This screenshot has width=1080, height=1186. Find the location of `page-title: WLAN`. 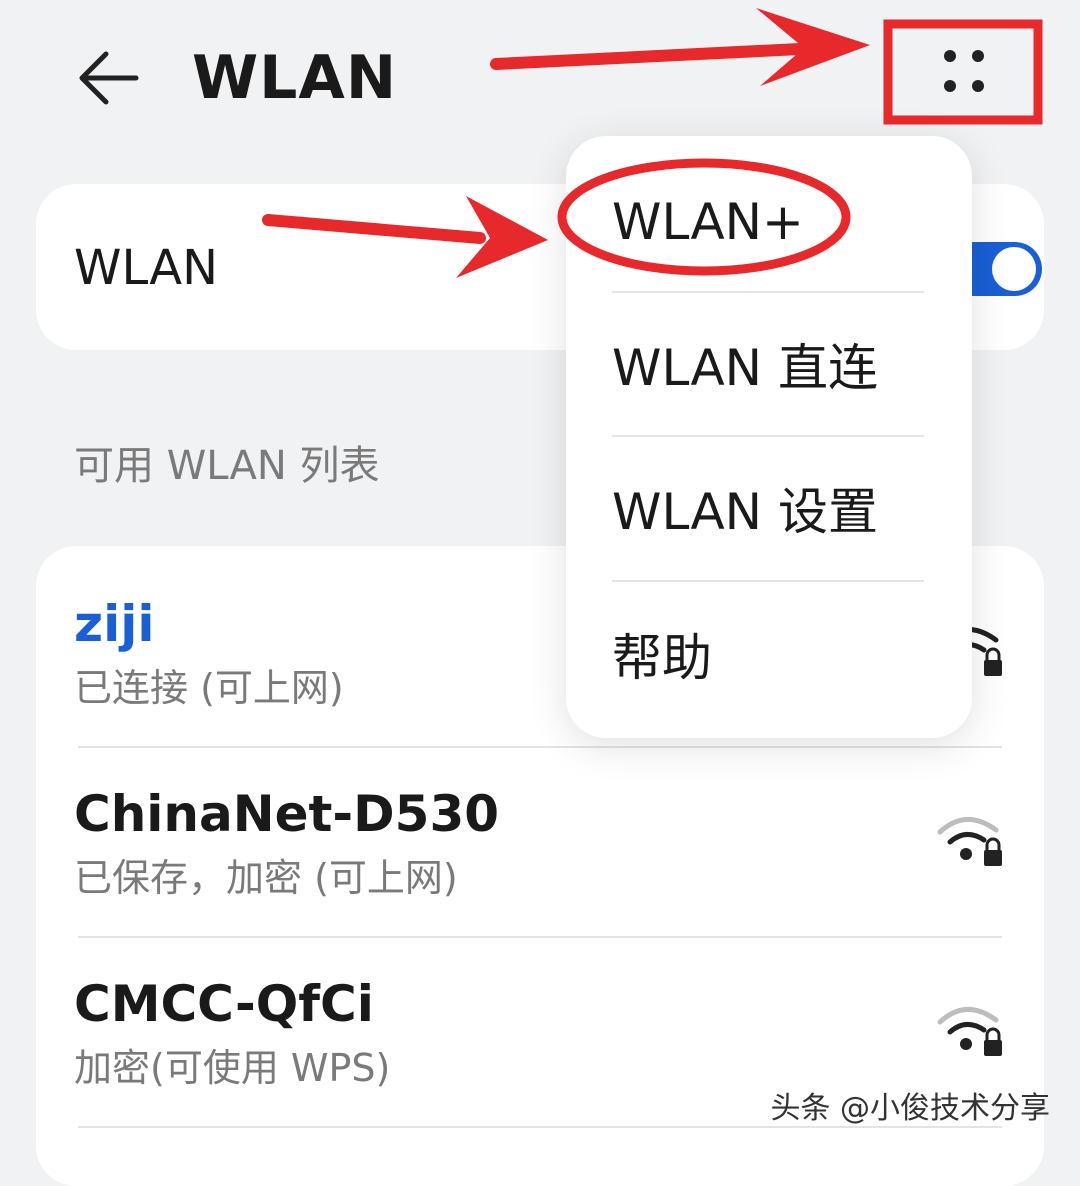

page-title: WLAN is located at coordinates (295, 78).